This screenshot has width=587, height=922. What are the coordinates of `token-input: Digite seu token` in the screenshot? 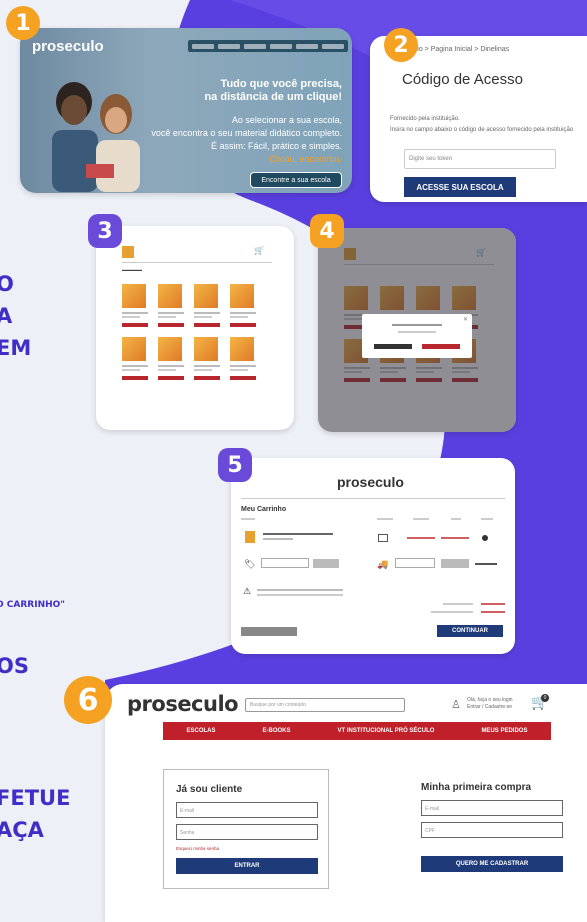 It's located at (480, 159).